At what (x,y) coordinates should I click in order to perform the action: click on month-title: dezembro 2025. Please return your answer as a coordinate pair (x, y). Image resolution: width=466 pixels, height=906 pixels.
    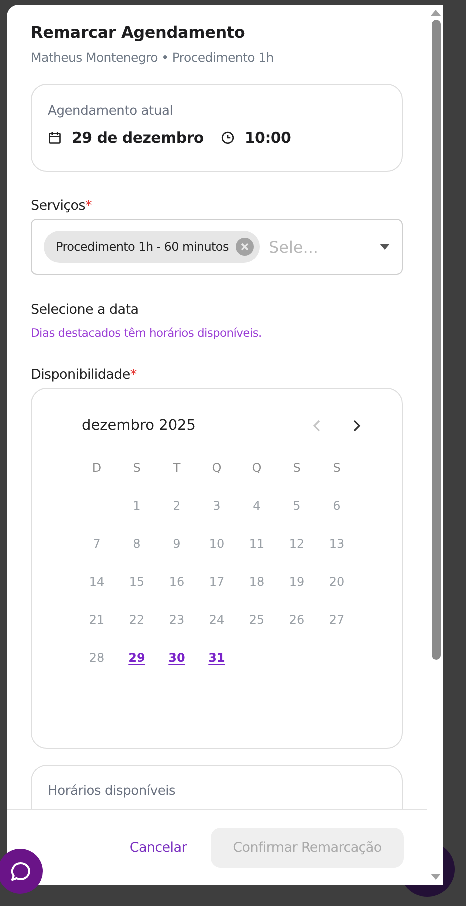
    Looking at the image, I should click on (139, 426).